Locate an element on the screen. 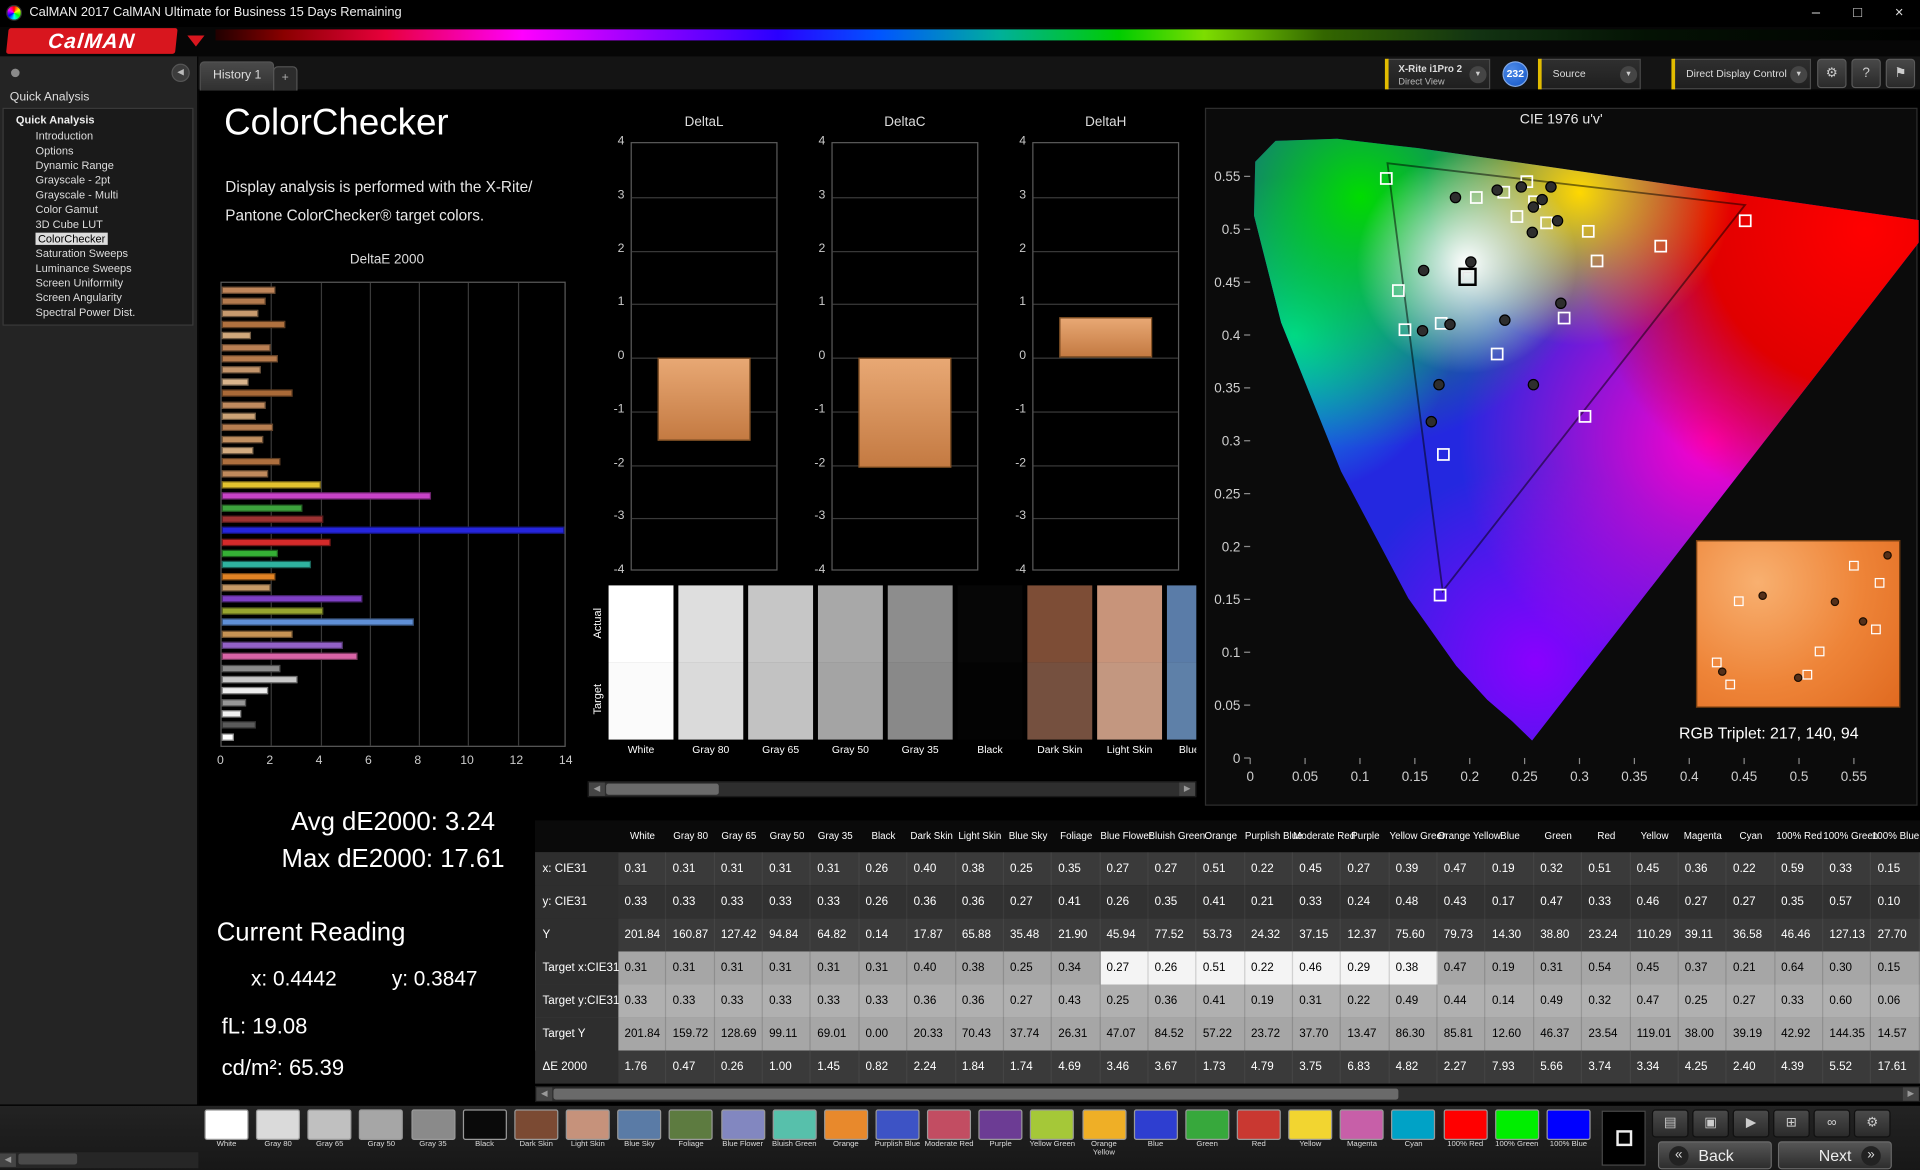 This screenshot has height=1170, width=1920. max-de2000: Max dE2000: 17.61 is located at coordinates (393, 859).